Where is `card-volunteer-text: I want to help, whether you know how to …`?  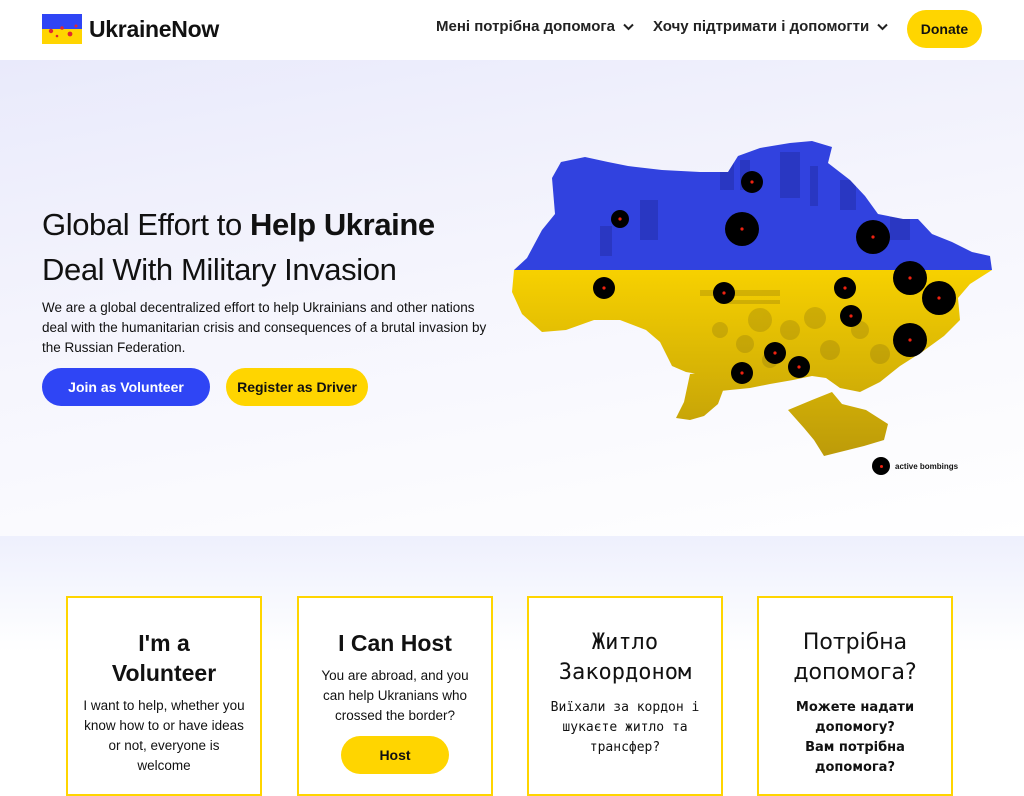
card-volunteer-text: I want to help, whether you know how to … is located at coordinates (164, 735).